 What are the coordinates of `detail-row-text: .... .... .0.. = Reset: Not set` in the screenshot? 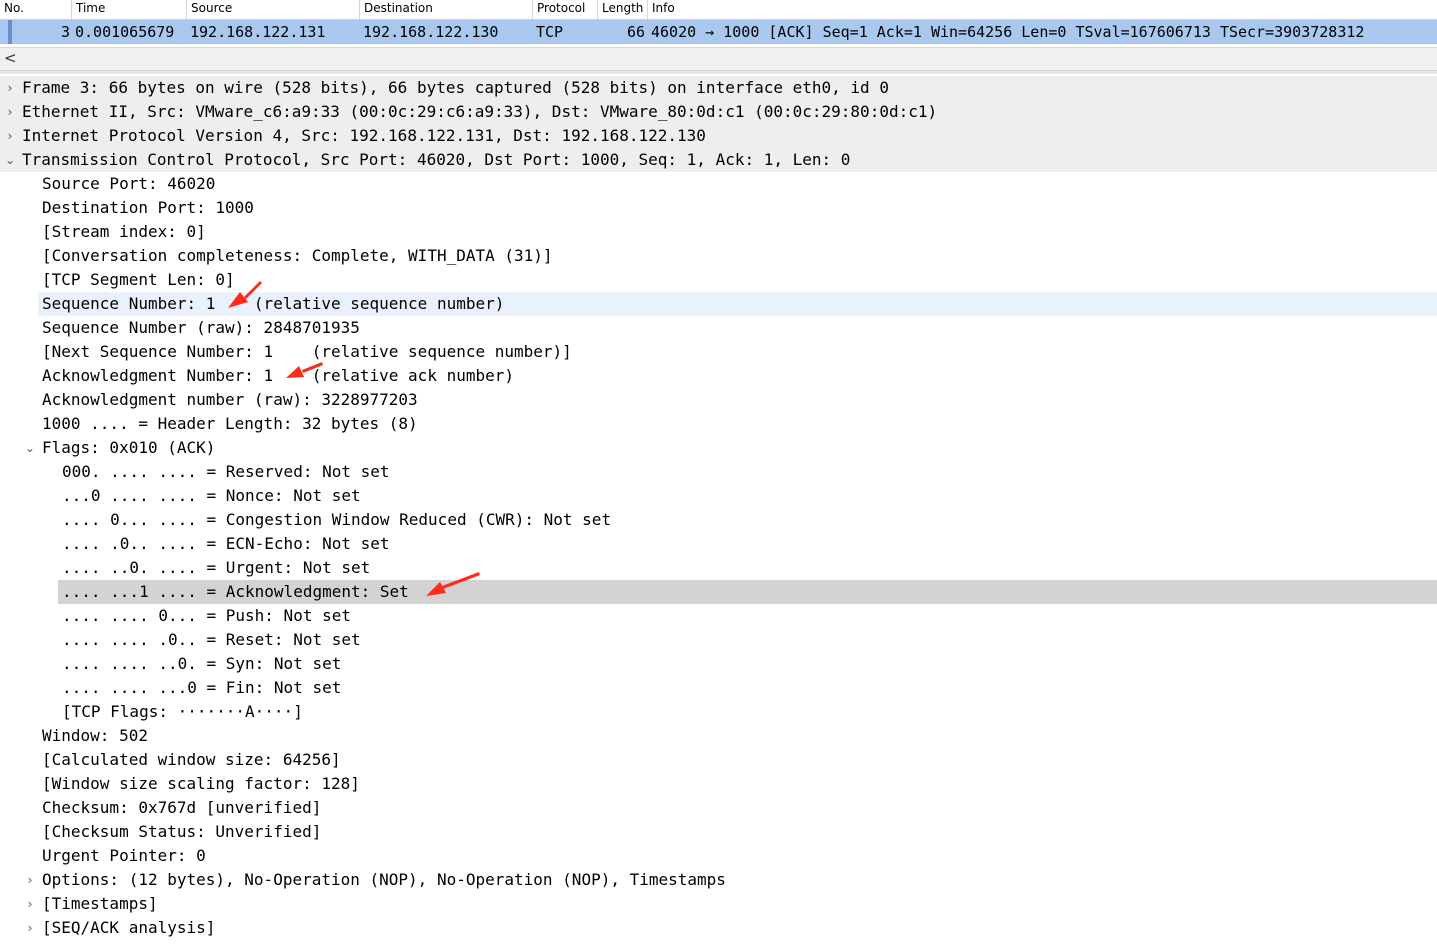 It's located at (211, 639).